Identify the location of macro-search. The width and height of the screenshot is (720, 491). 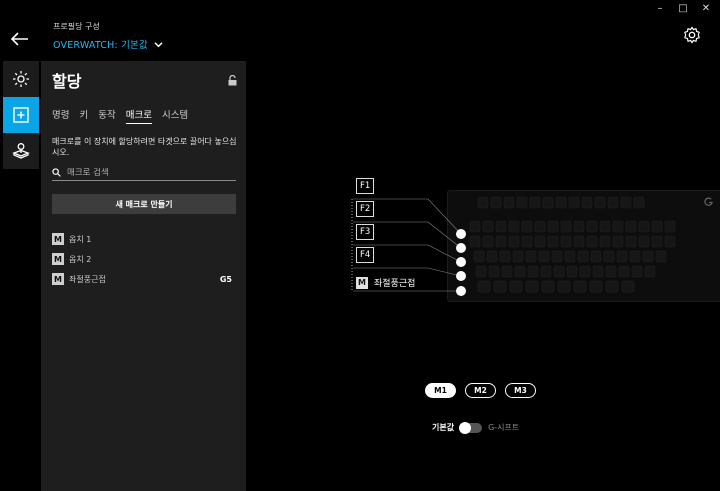
(144, 173).